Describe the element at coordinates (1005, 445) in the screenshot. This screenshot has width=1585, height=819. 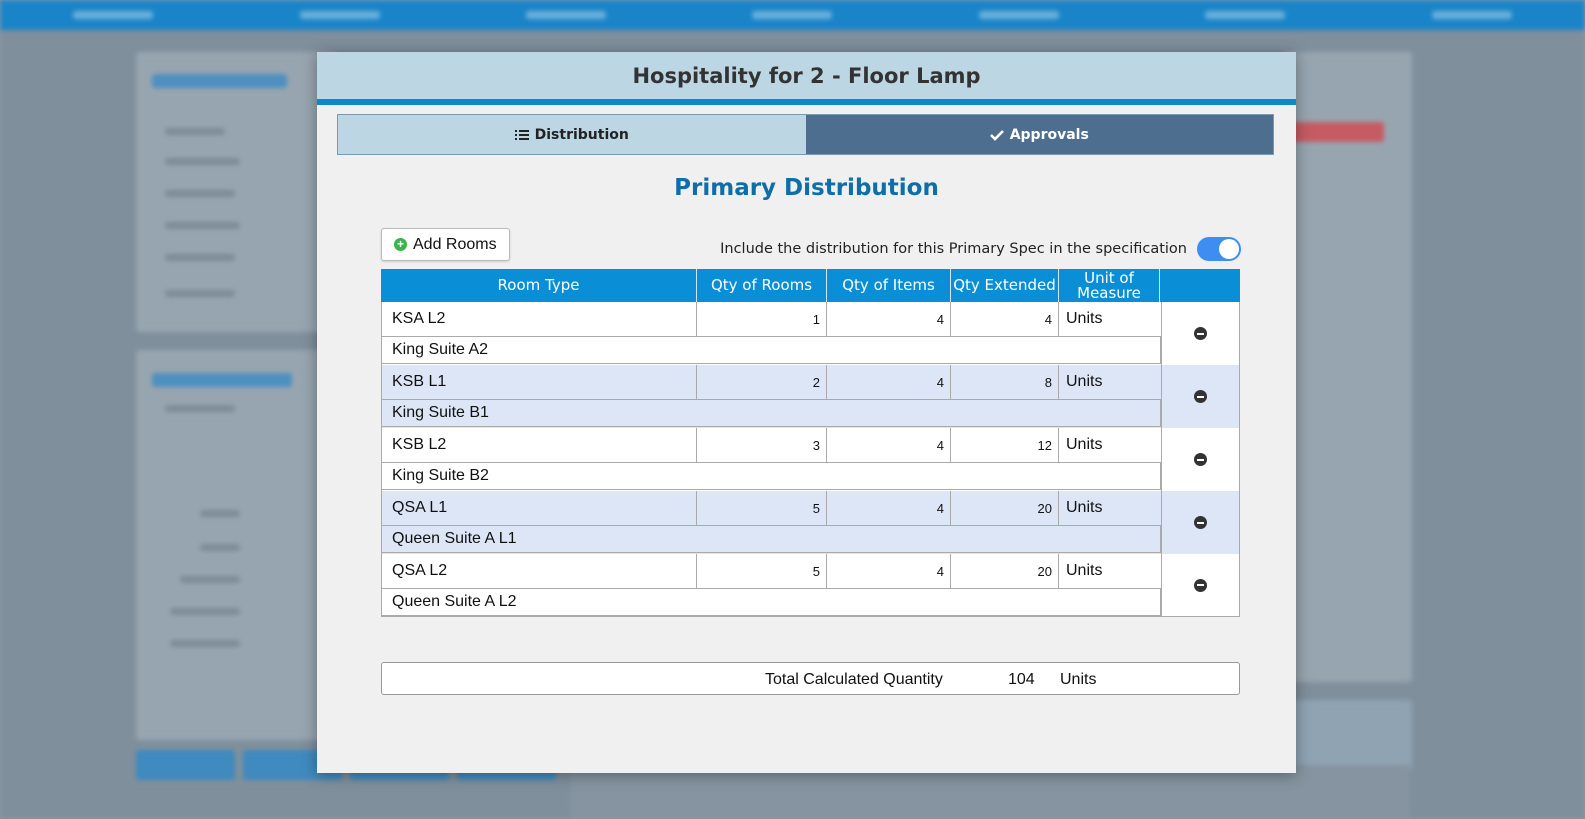
I see `qty-extended-value: 12` at that location.